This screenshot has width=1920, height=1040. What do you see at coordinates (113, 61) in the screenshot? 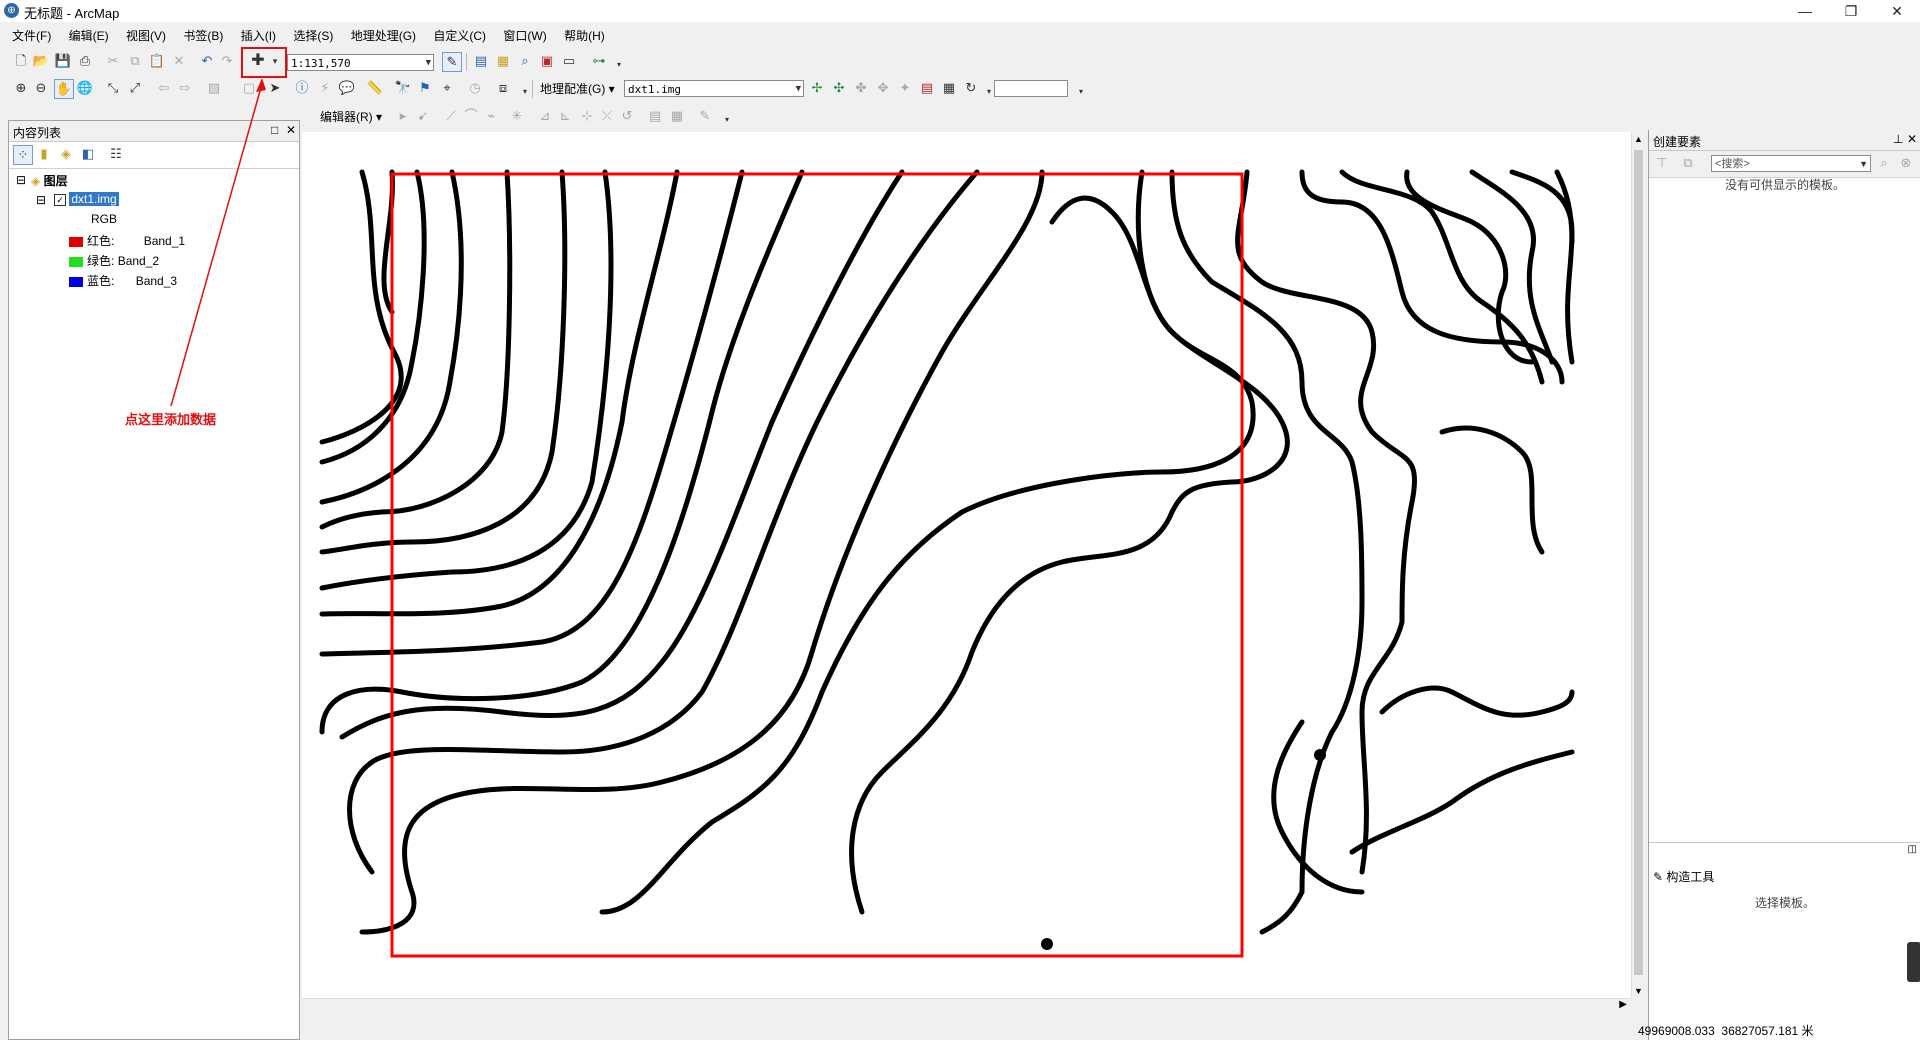
I see `cut-icon: ✂` at bounding box center [113, 61].